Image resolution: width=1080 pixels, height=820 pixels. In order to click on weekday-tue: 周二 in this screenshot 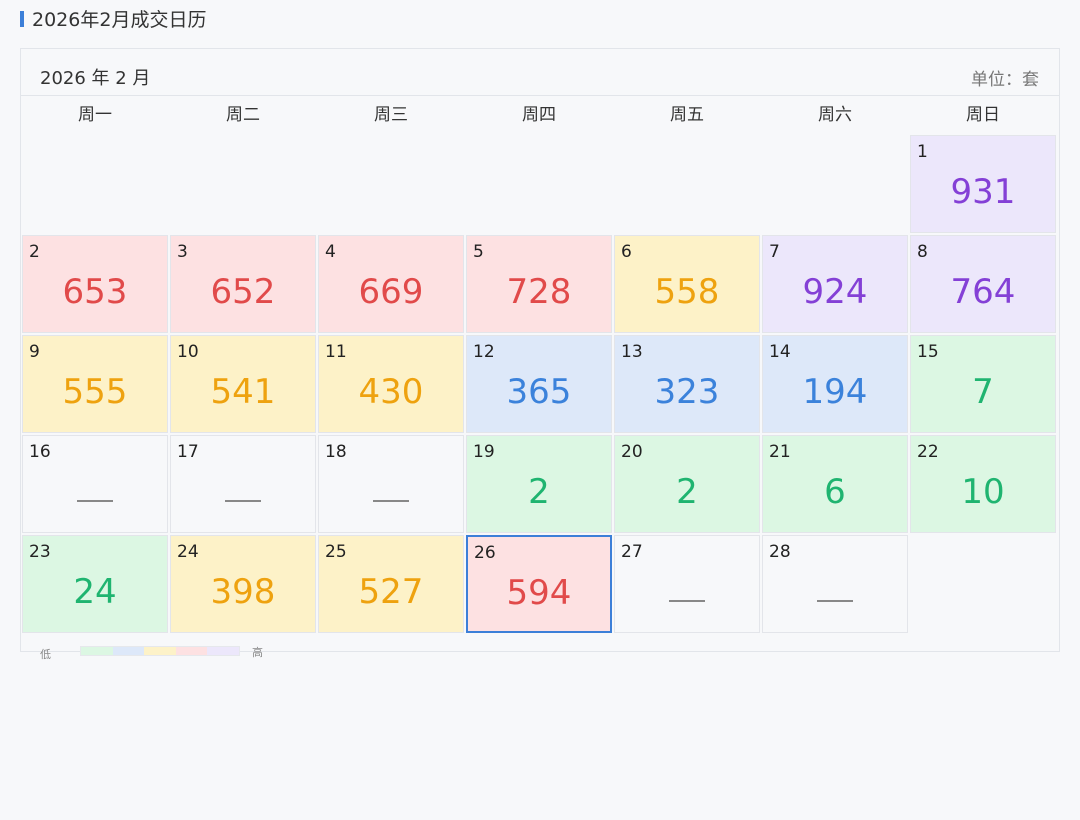, I will do `click(243, 115)`.